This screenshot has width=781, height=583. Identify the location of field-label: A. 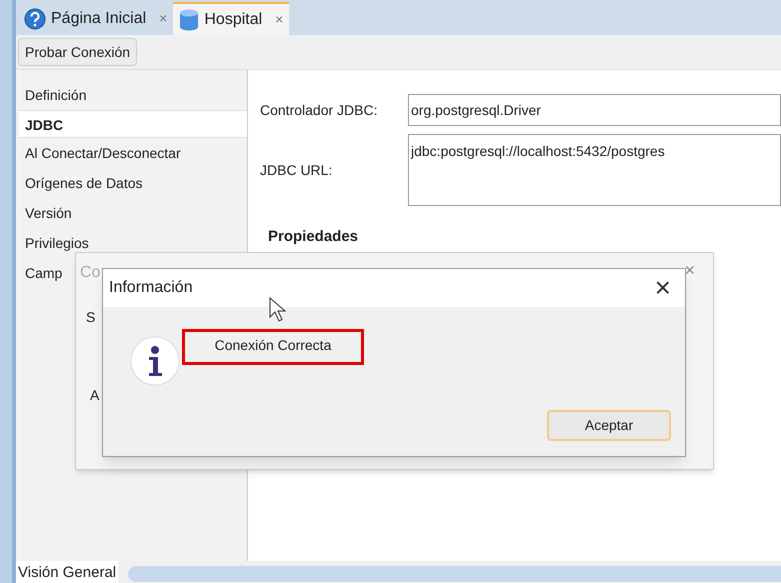
(95, 395).